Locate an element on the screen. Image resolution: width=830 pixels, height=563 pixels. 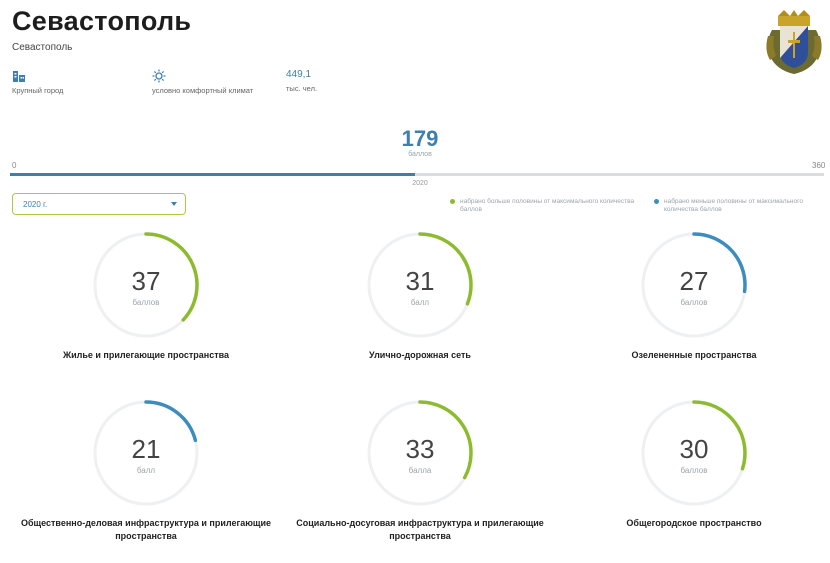
page-title: Севастополь is located at coordinates (102, 21).